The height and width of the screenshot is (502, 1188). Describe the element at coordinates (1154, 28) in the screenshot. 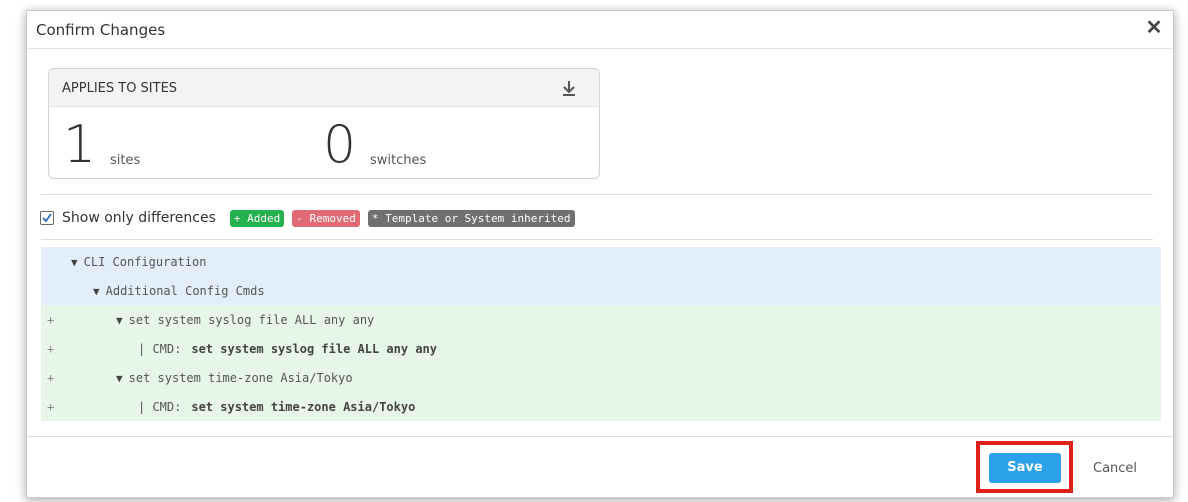

I see `close-icon: ✕` at that location.